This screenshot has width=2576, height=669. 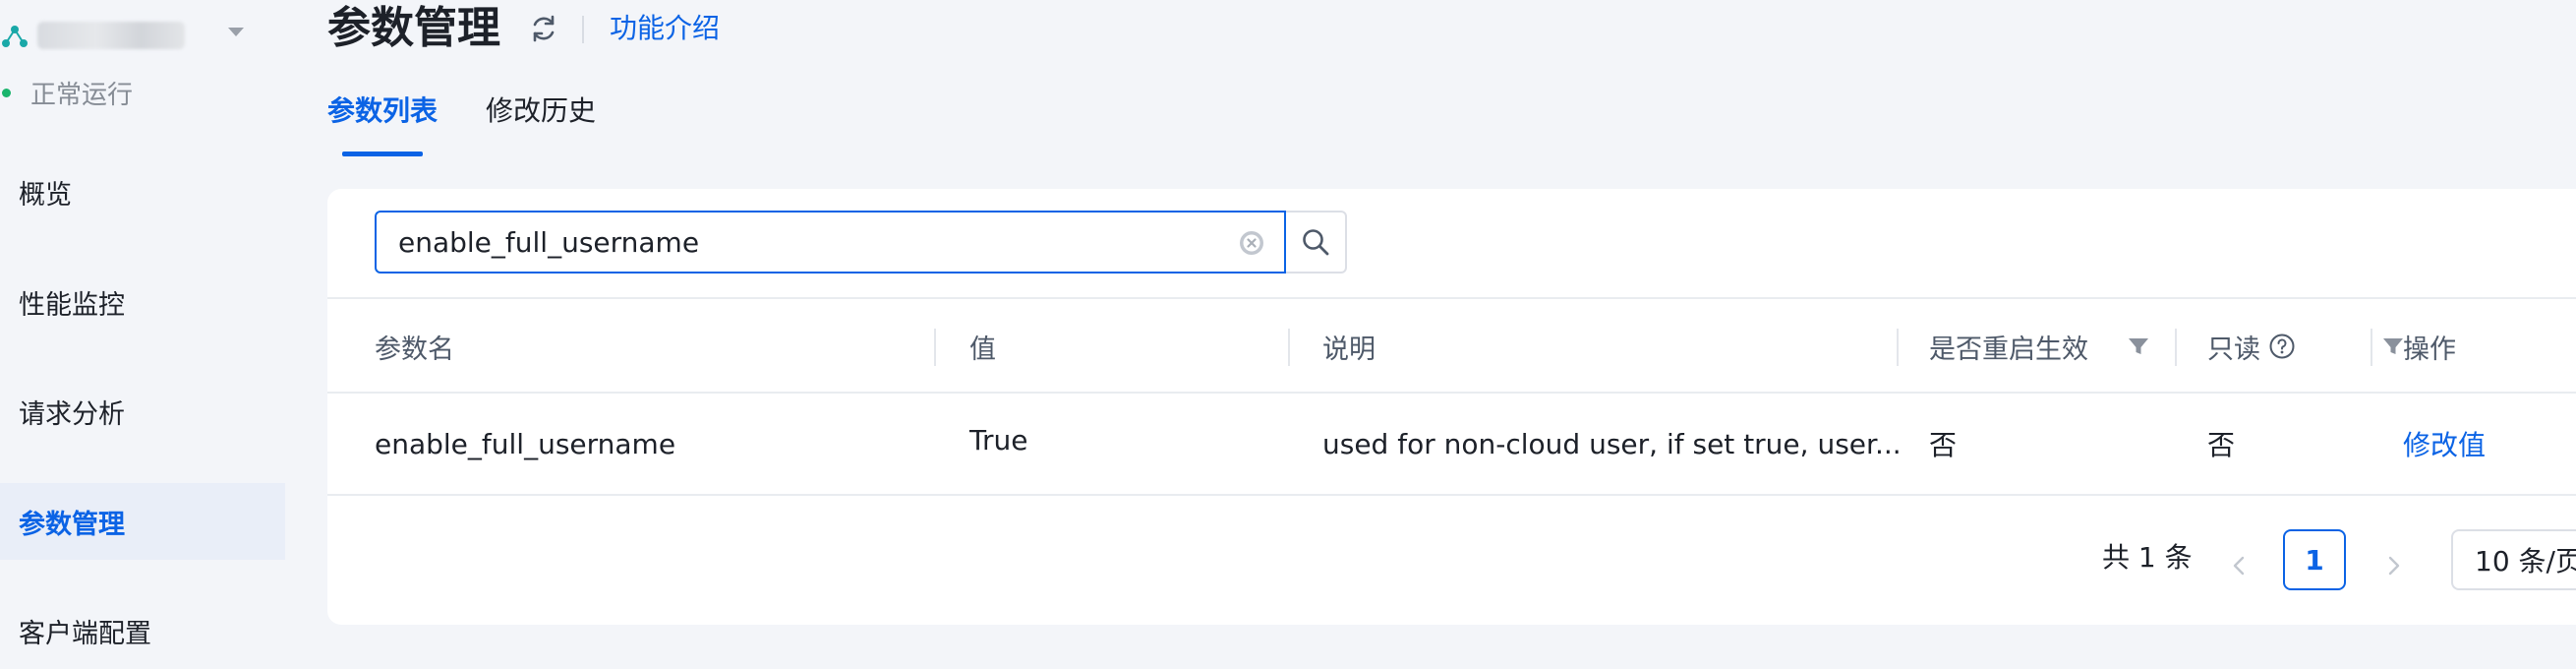 I want to click on search-icon, so click(x=1316, y=242).